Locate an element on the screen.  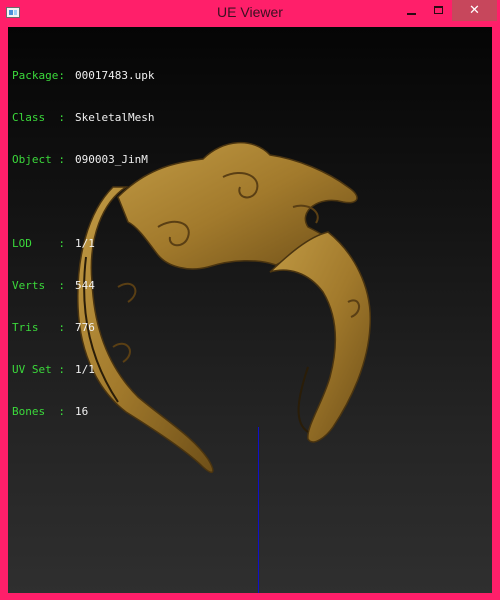
info-label: Package: is located at coordinates (38, 75).